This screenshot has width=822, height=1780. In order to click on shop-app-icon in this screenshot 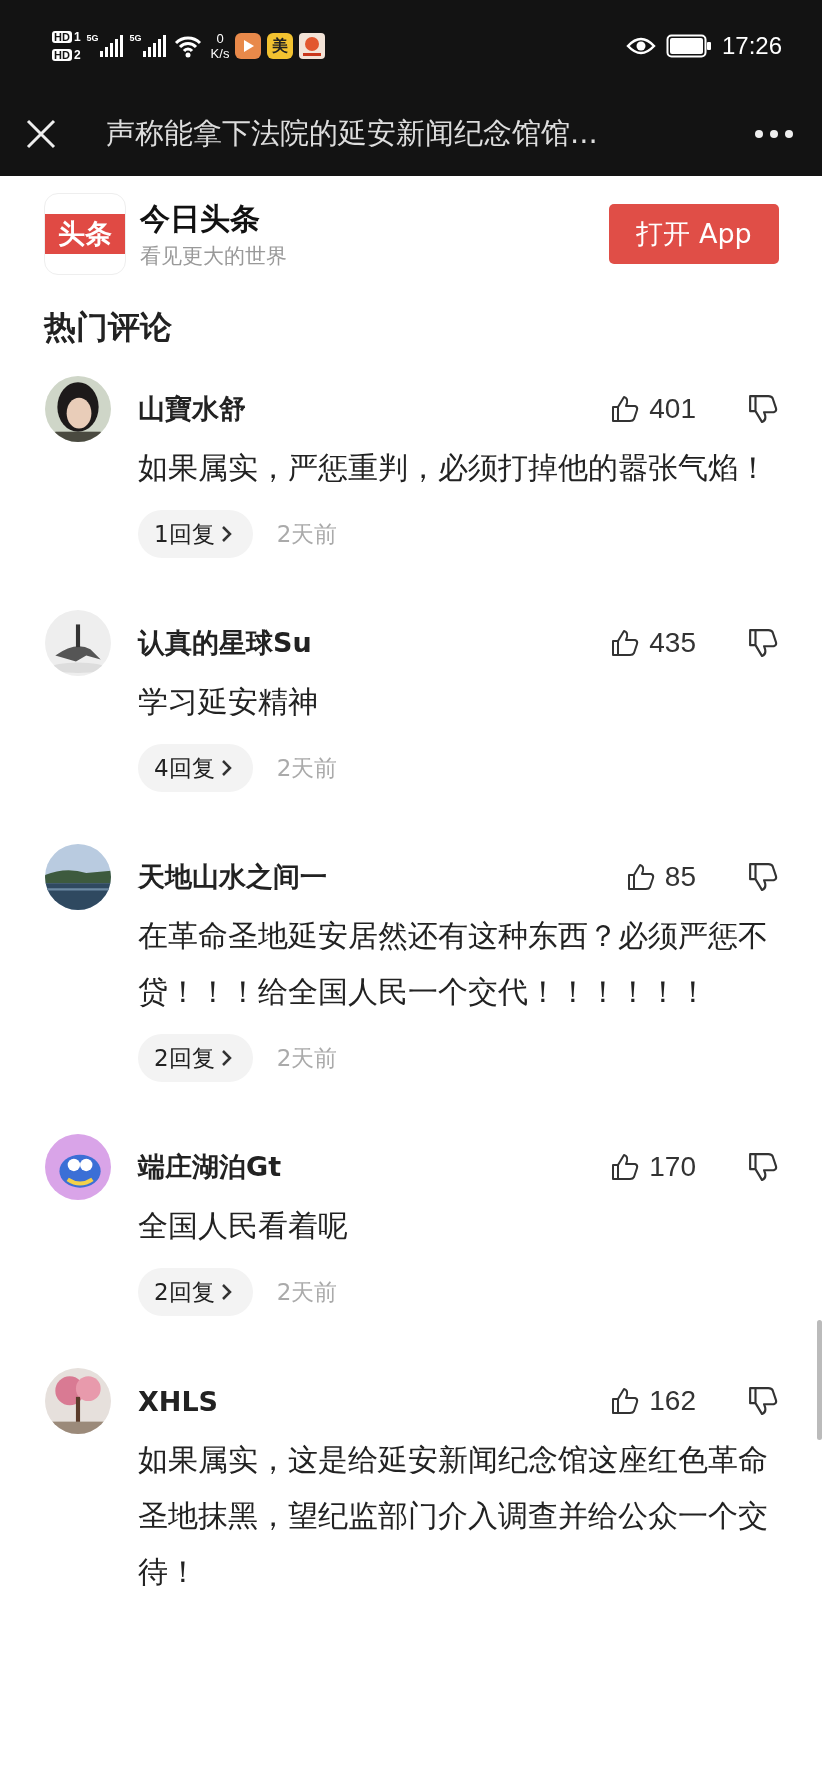, I will do `click(312, 46)`.